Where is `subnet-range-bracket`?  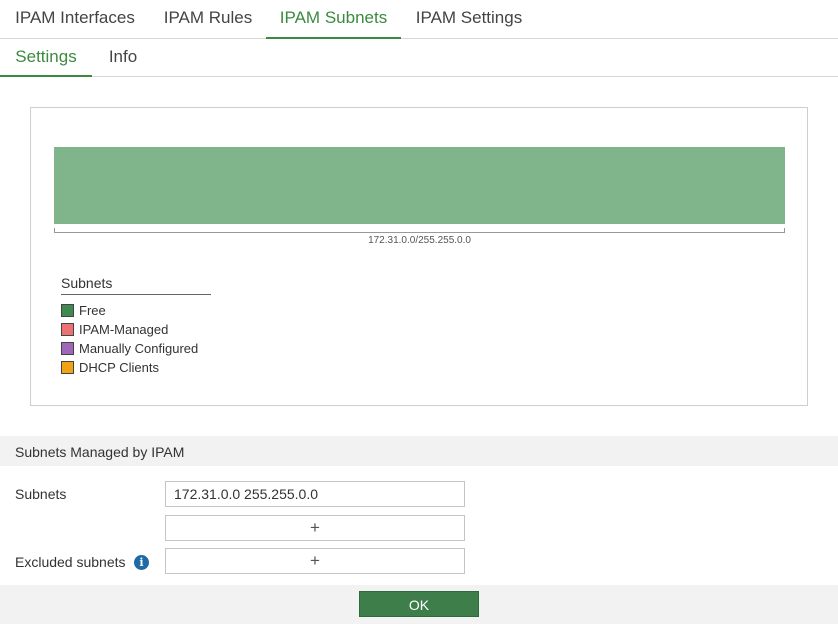
subnet-range-bracket is located at coordinates (419, 230).